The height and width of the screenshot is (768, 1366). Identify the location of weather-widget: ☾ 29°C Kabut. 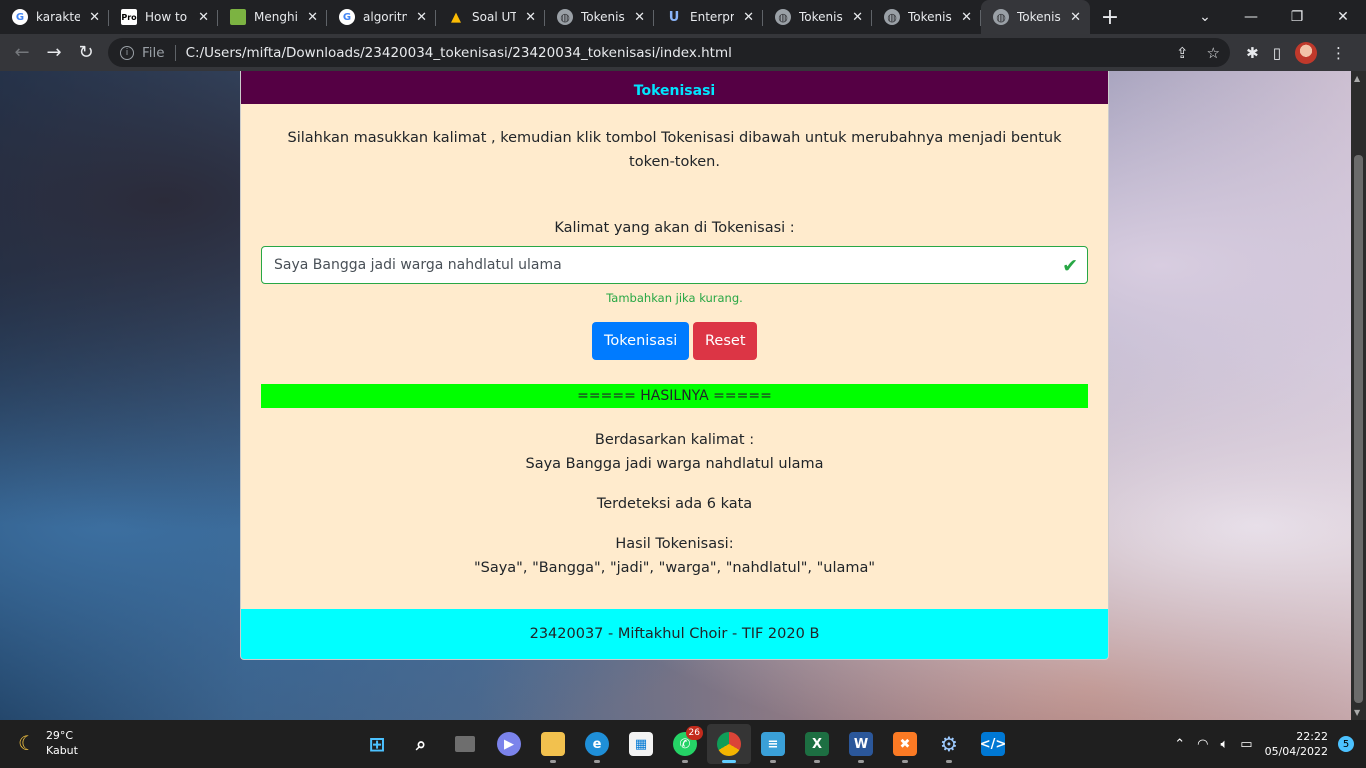
(48, 743).